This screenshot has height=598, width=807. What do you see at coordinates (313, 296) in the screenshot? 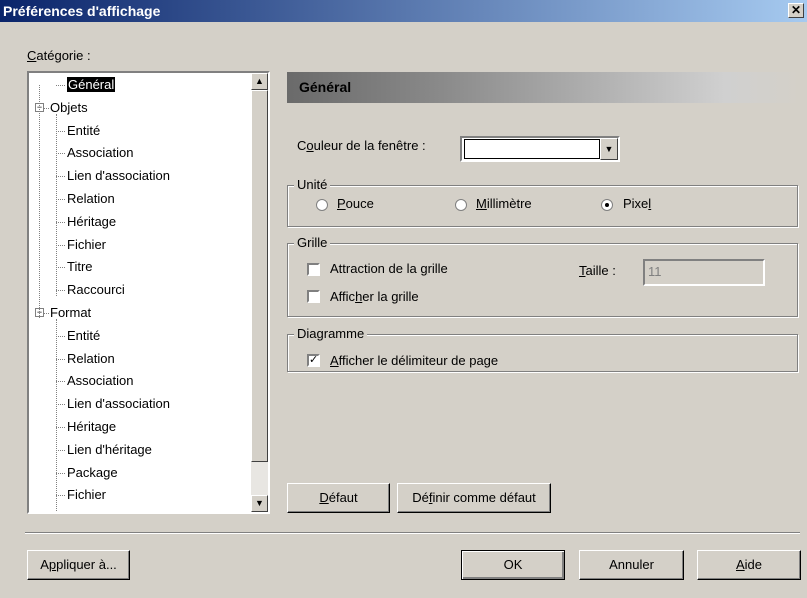
I see `show-grid-checkbox` at bounding box center [313, 296].